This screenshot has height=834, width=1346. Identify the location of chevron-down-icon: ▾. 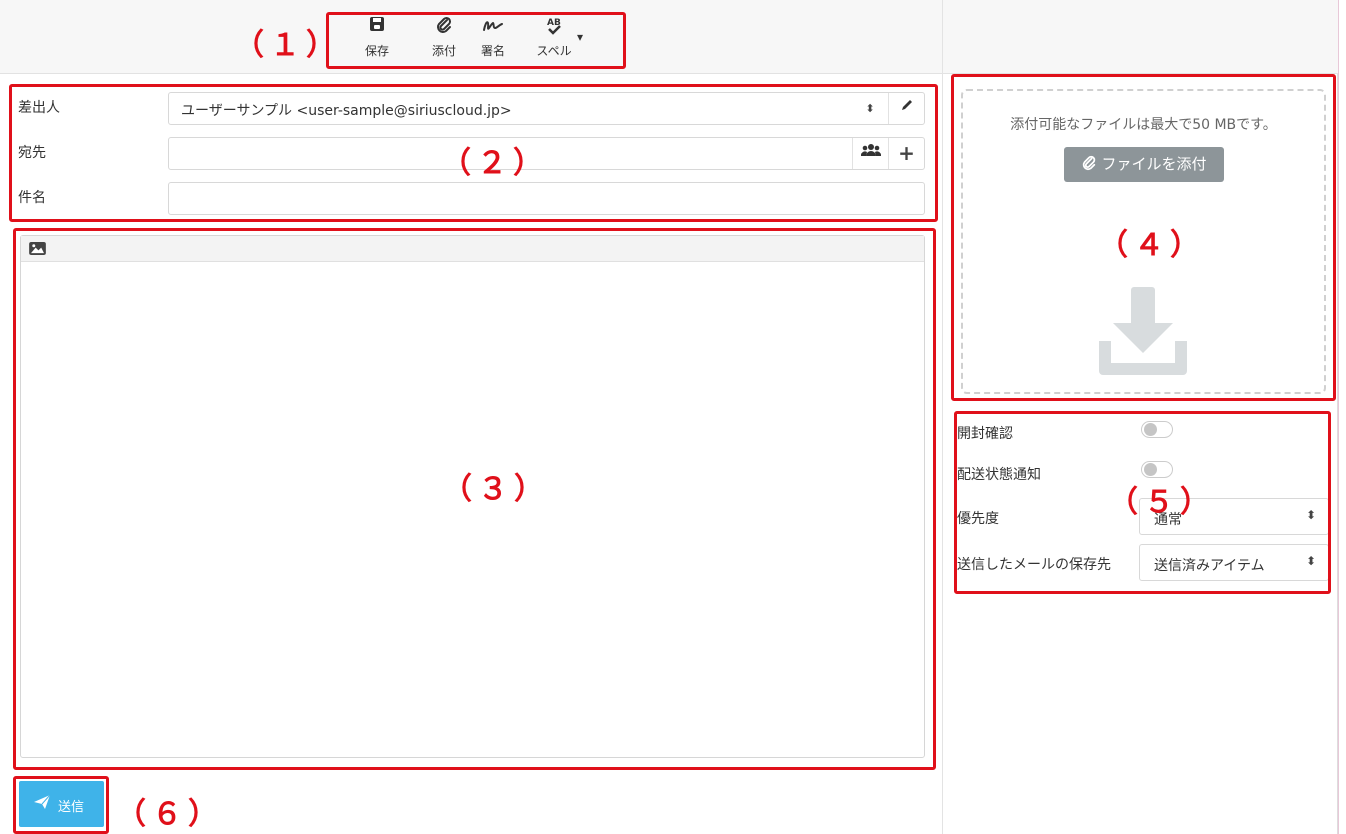
(580, 37).